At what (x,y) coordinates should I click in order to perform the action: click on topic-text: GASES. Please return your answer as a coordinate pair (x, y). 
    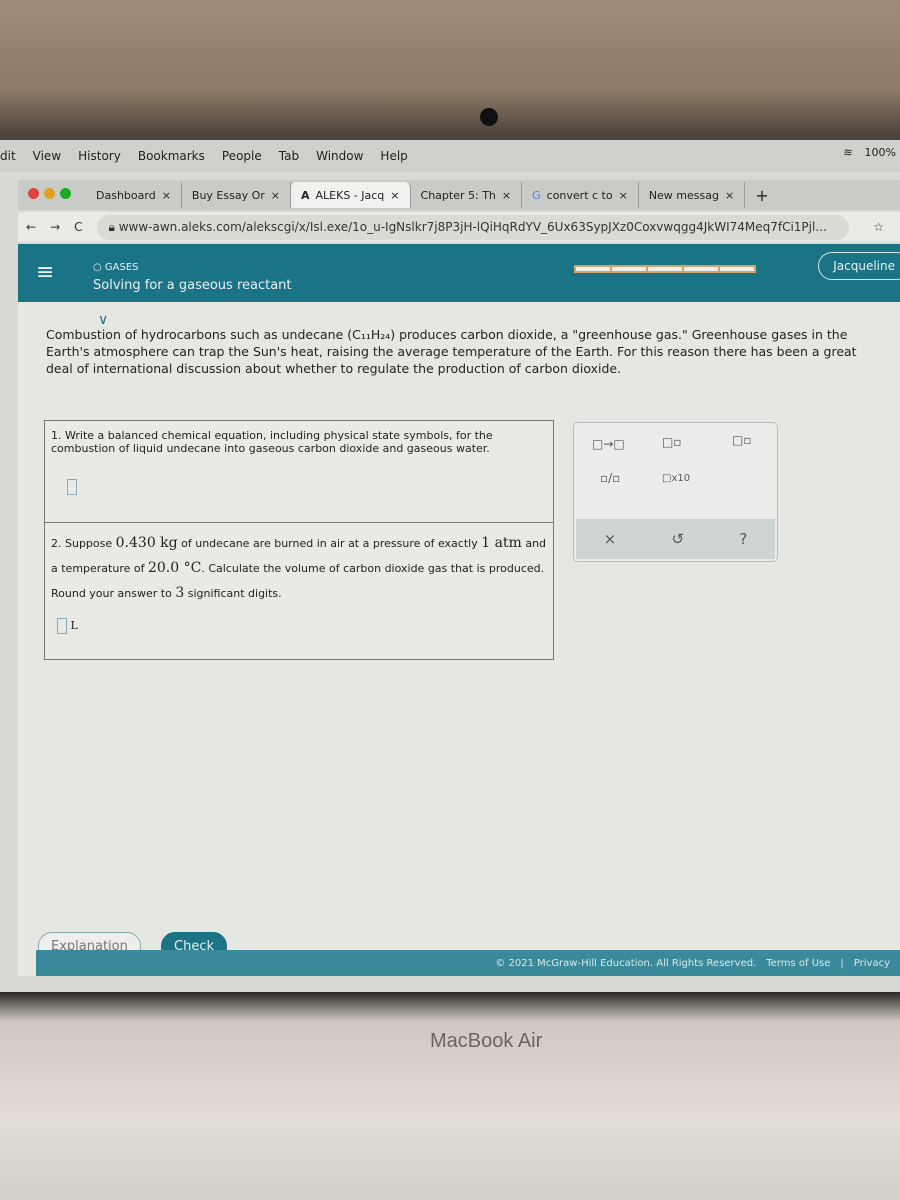
    Looking at the image, I should click on (121, 267).